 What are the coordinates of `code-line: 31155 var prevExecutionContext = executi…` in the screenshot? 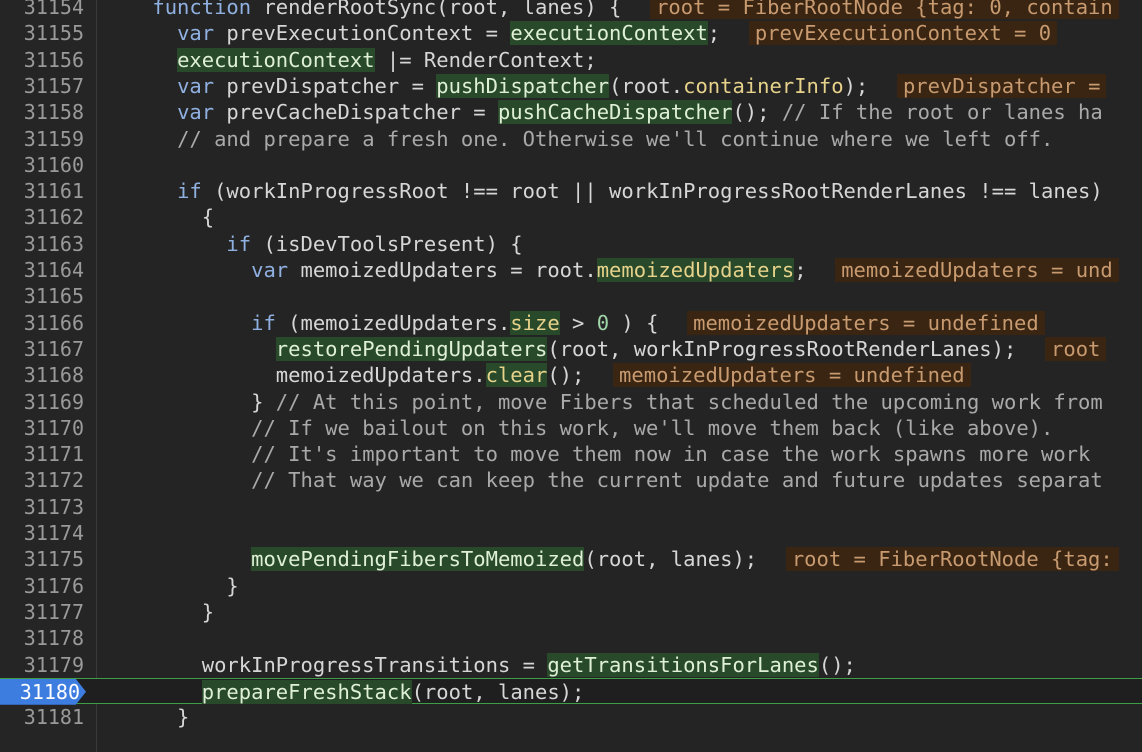 It's located at (571, 33).